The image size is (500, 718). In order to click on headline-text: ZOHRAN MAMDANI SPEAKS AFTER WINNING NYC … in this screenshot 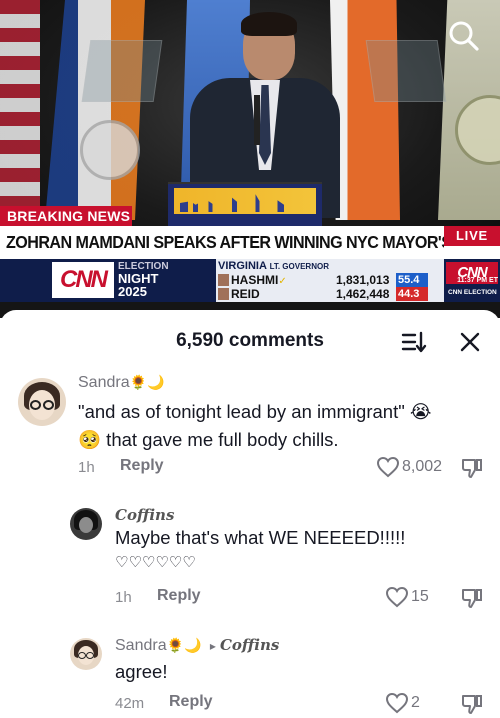, I will do `click(252, 242)`.